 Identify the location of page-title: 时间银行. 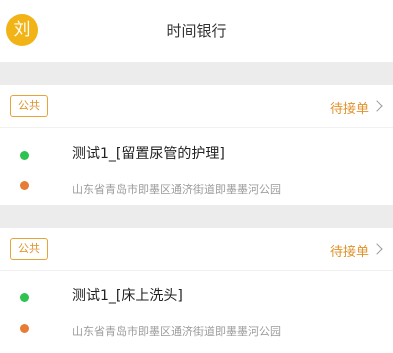
(196, 31).